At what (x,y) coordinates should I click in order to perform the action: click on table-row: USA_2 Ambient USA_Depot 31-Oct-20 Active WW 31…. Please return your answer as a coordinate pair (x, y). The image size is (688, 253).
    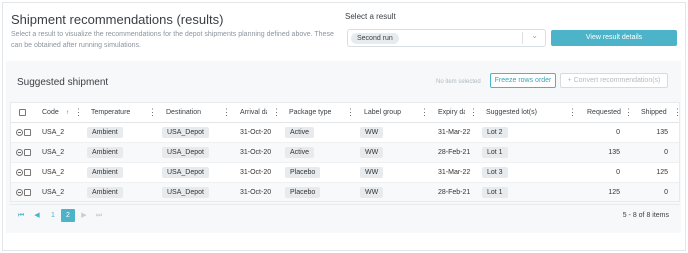
    Looking at the image, I should click on (345, 133).